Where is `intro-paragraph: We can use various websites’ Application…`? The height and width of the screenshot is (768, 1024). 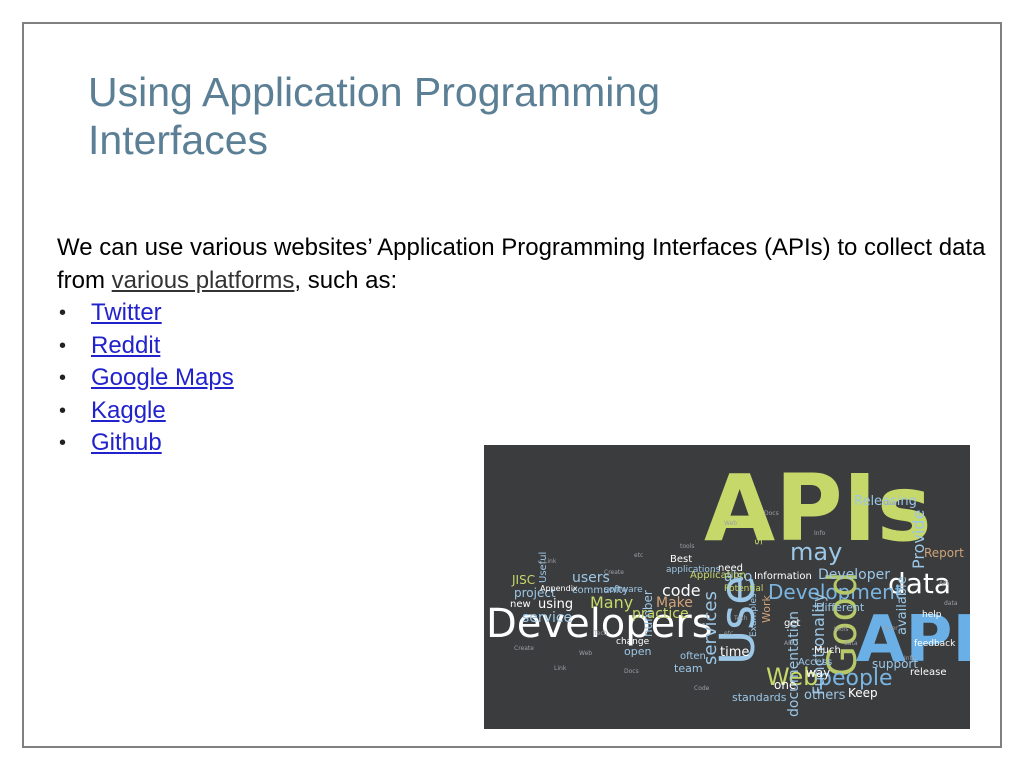
intro-paragraph: We can use various websites’ Application… is located at coordinates (522, 264).